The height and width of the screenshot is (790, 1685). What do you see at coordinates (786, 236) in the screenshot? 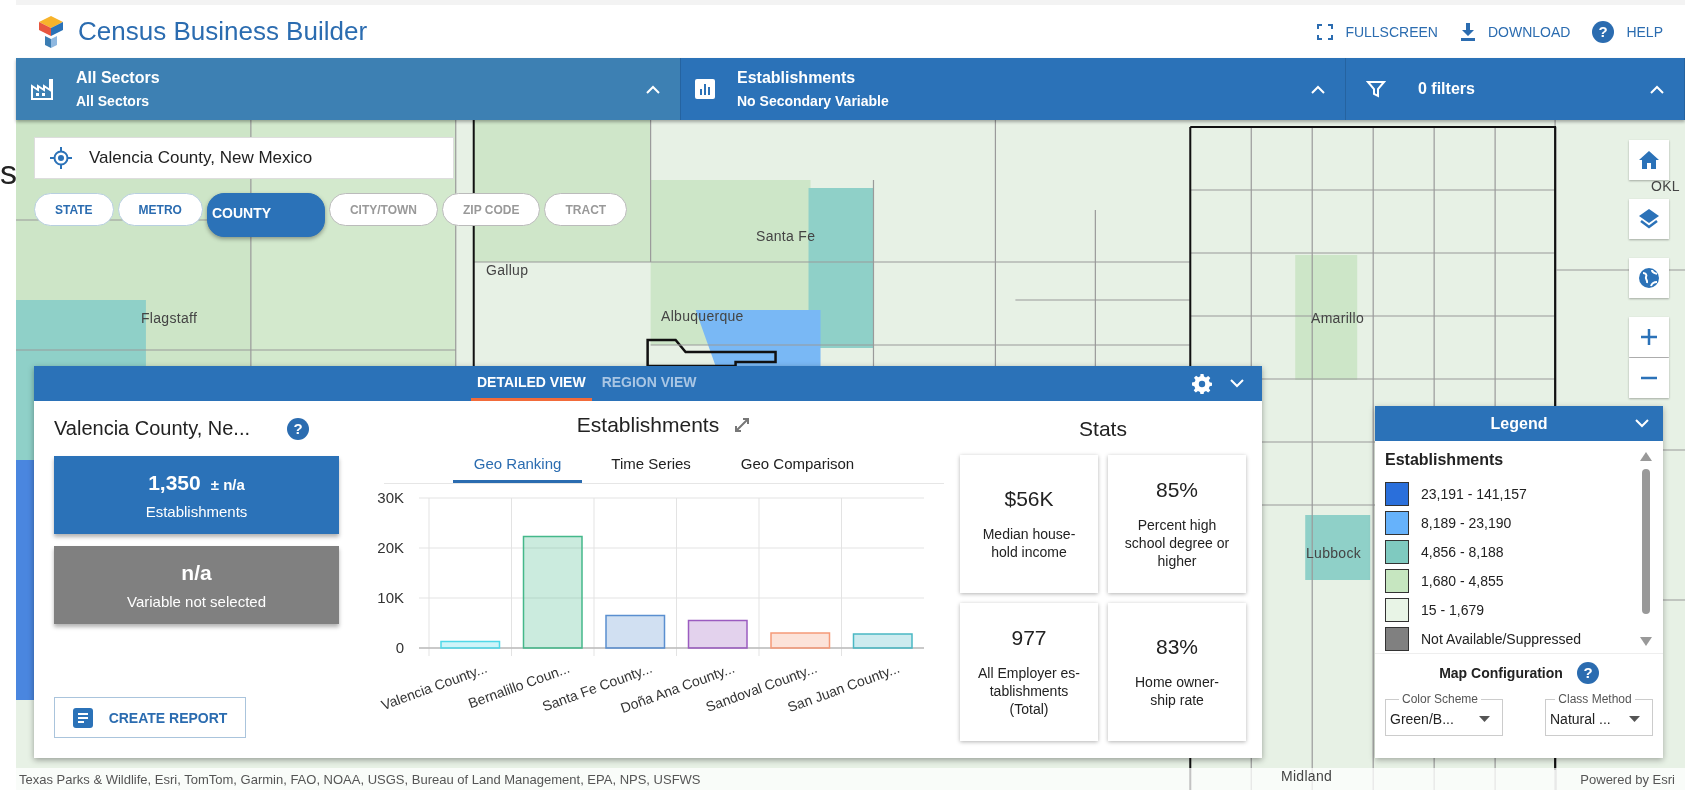
I see `place-label: Santa Fe` at bounding box center [786, 236].